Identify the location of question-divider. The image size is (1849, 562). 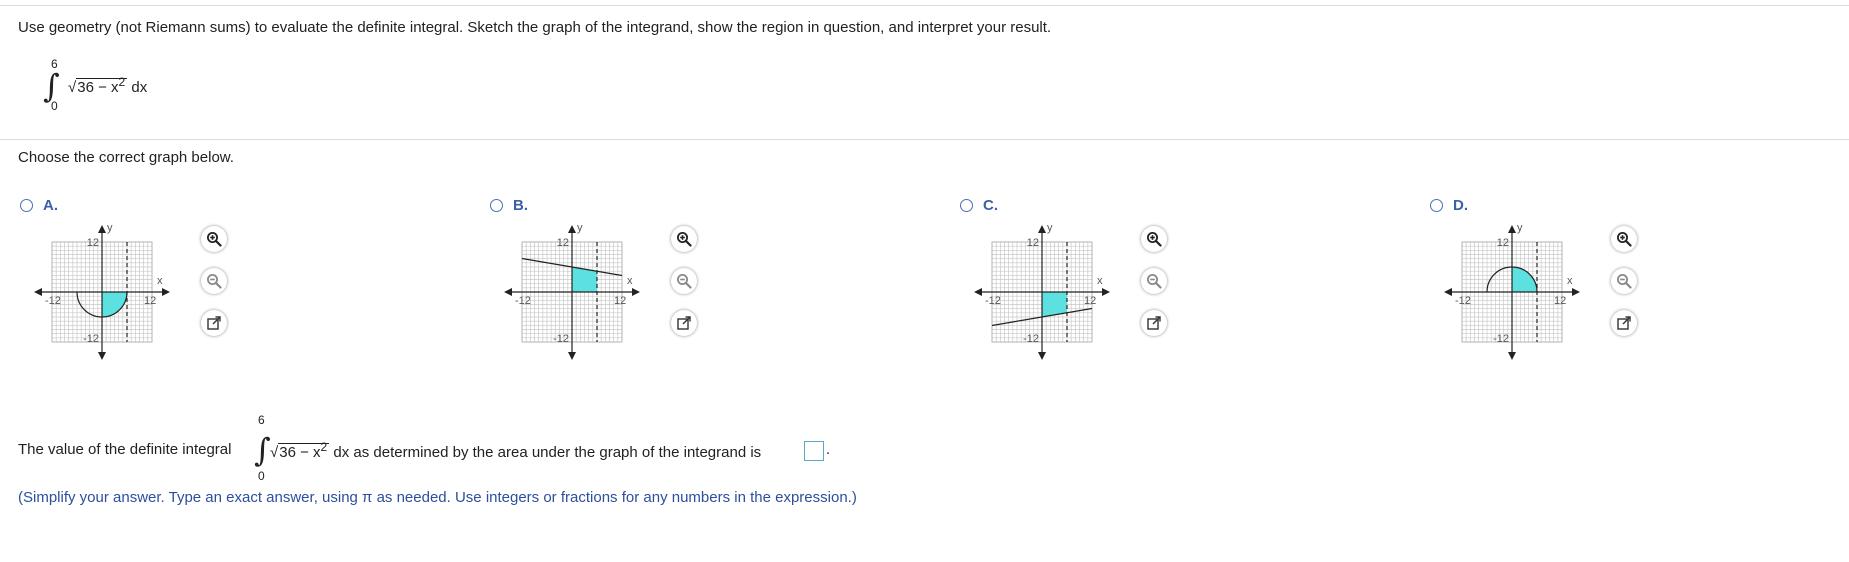
(924, 139).